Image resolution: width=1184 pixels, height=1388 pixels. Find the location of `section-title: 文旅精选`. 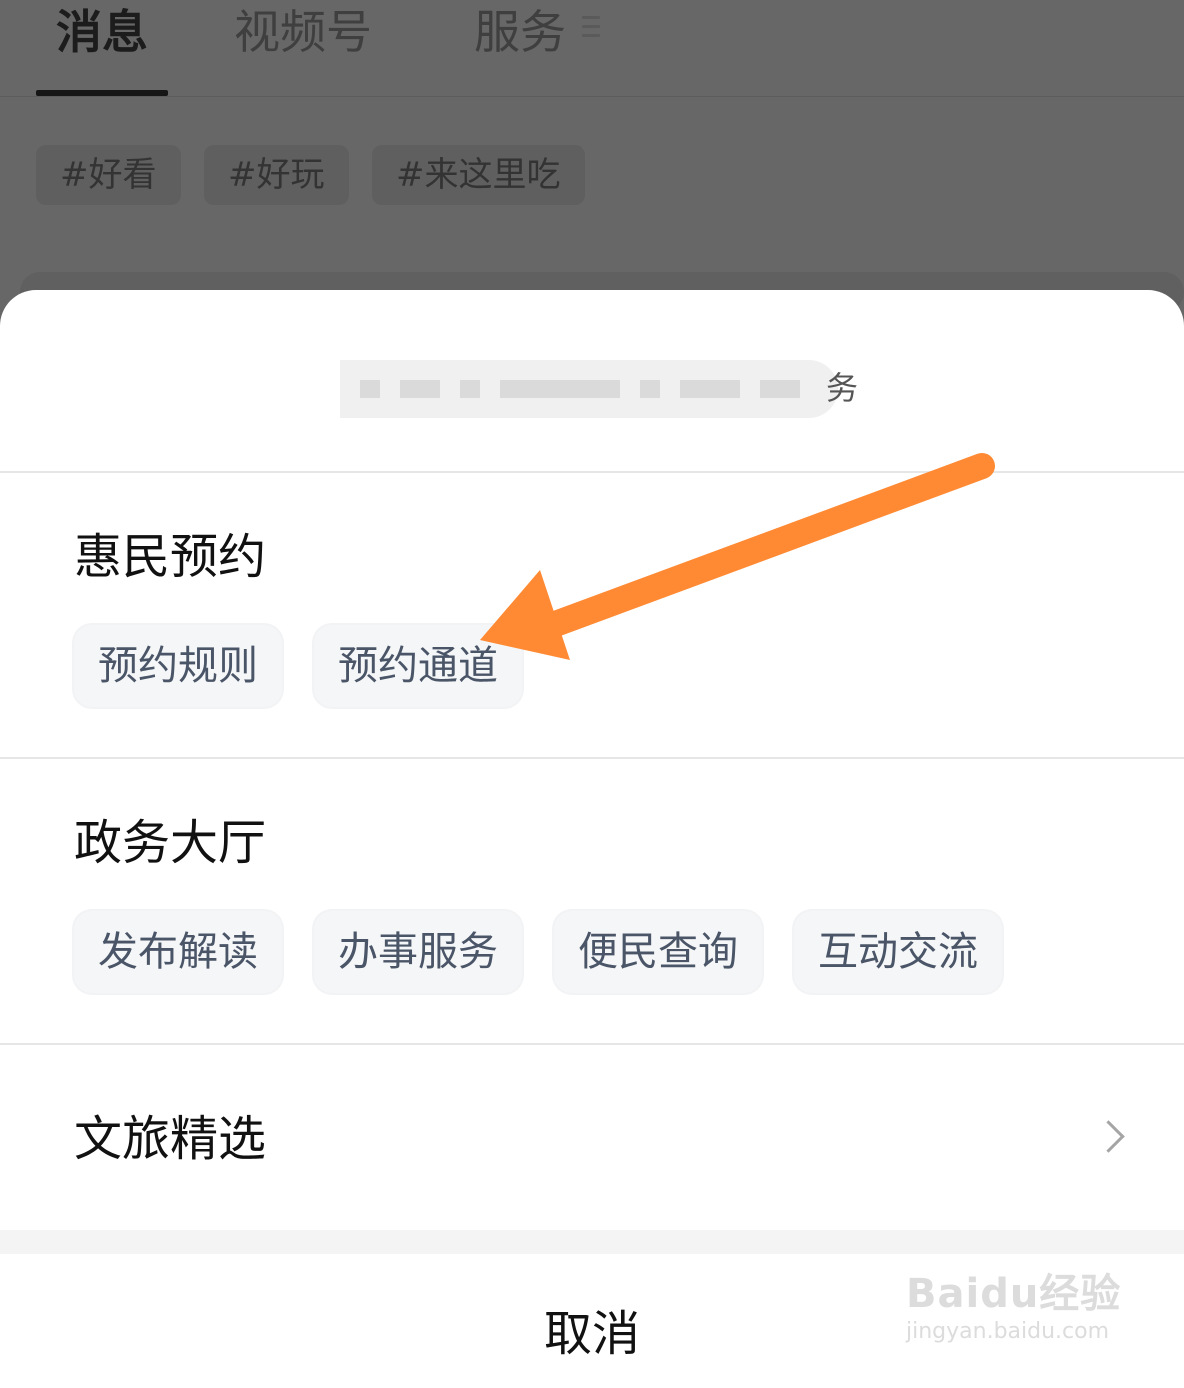

section-title: 文旅精选 is located at coordinates (170, 1139).